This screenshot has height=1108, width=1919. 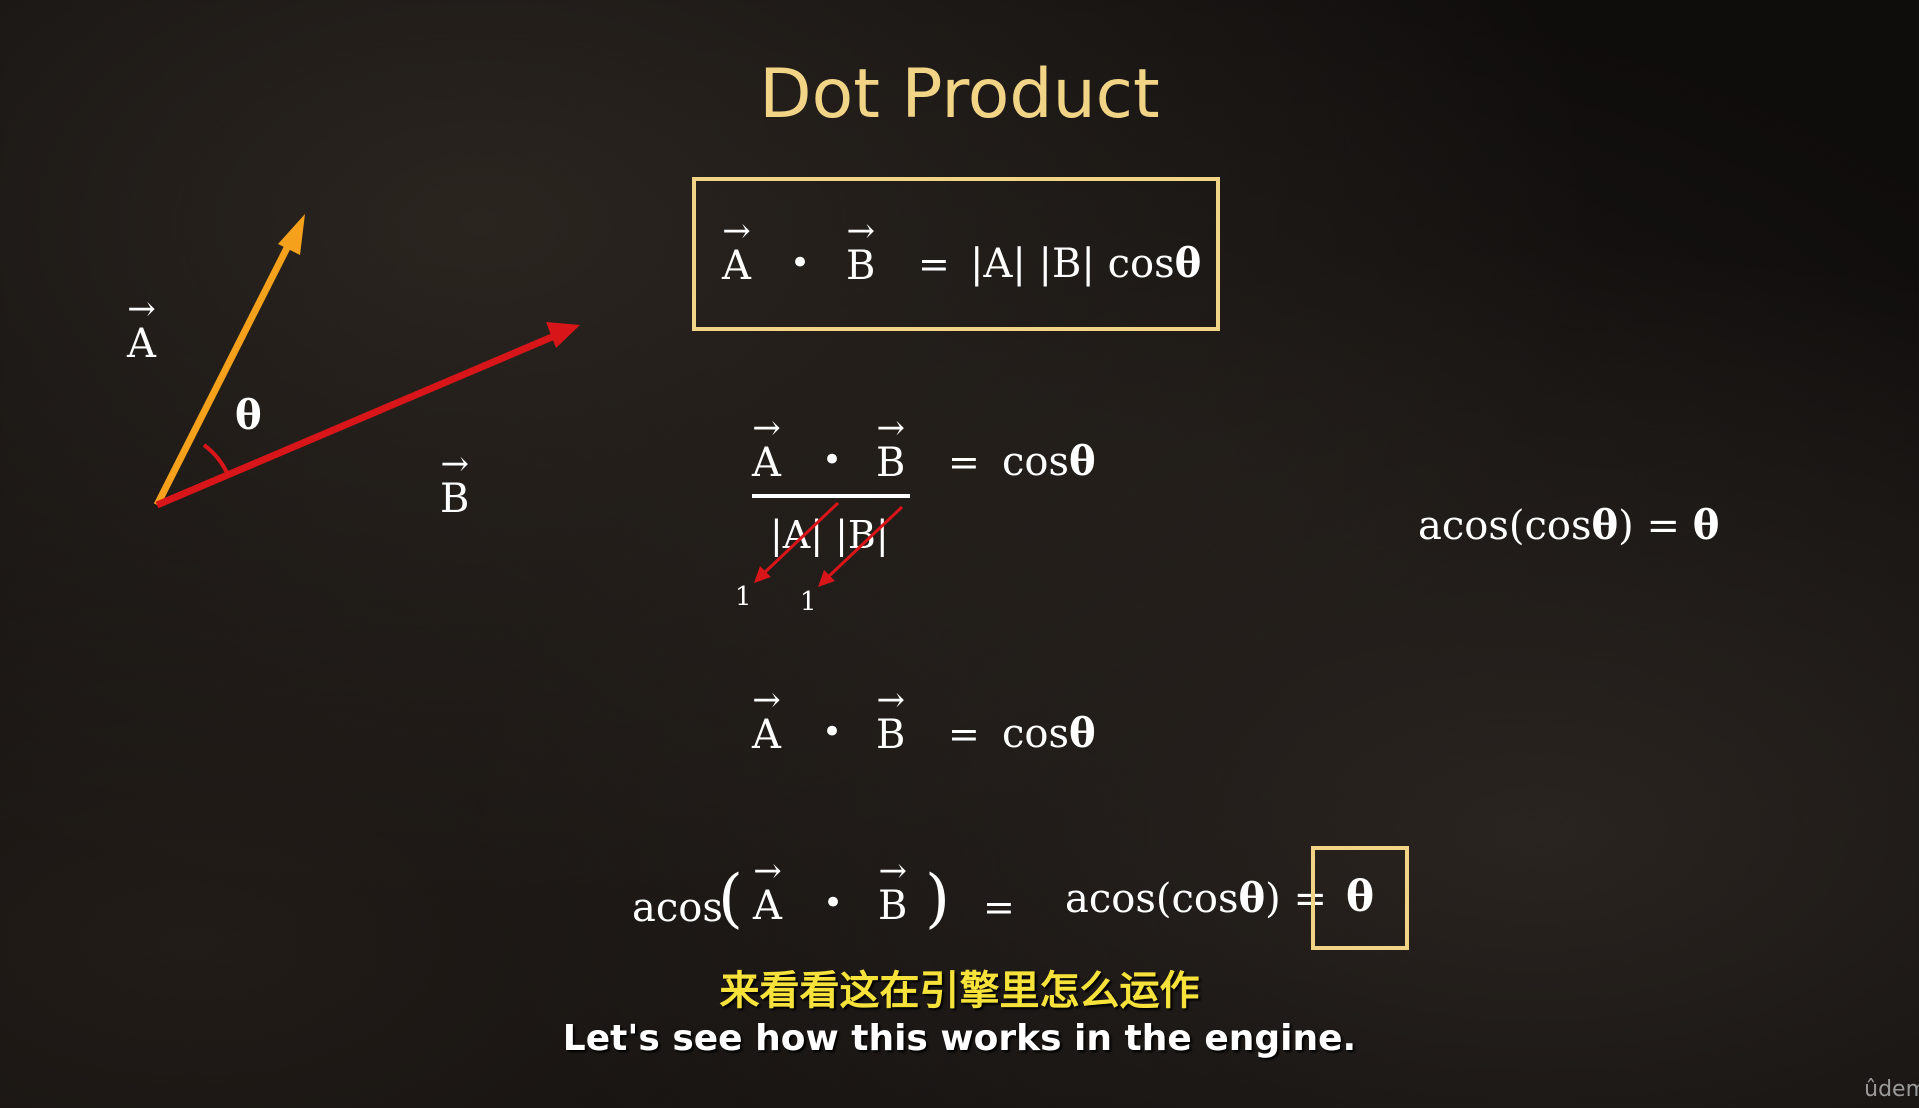 I want to click on vector-b-label: → B, so click(x=455, y=483).